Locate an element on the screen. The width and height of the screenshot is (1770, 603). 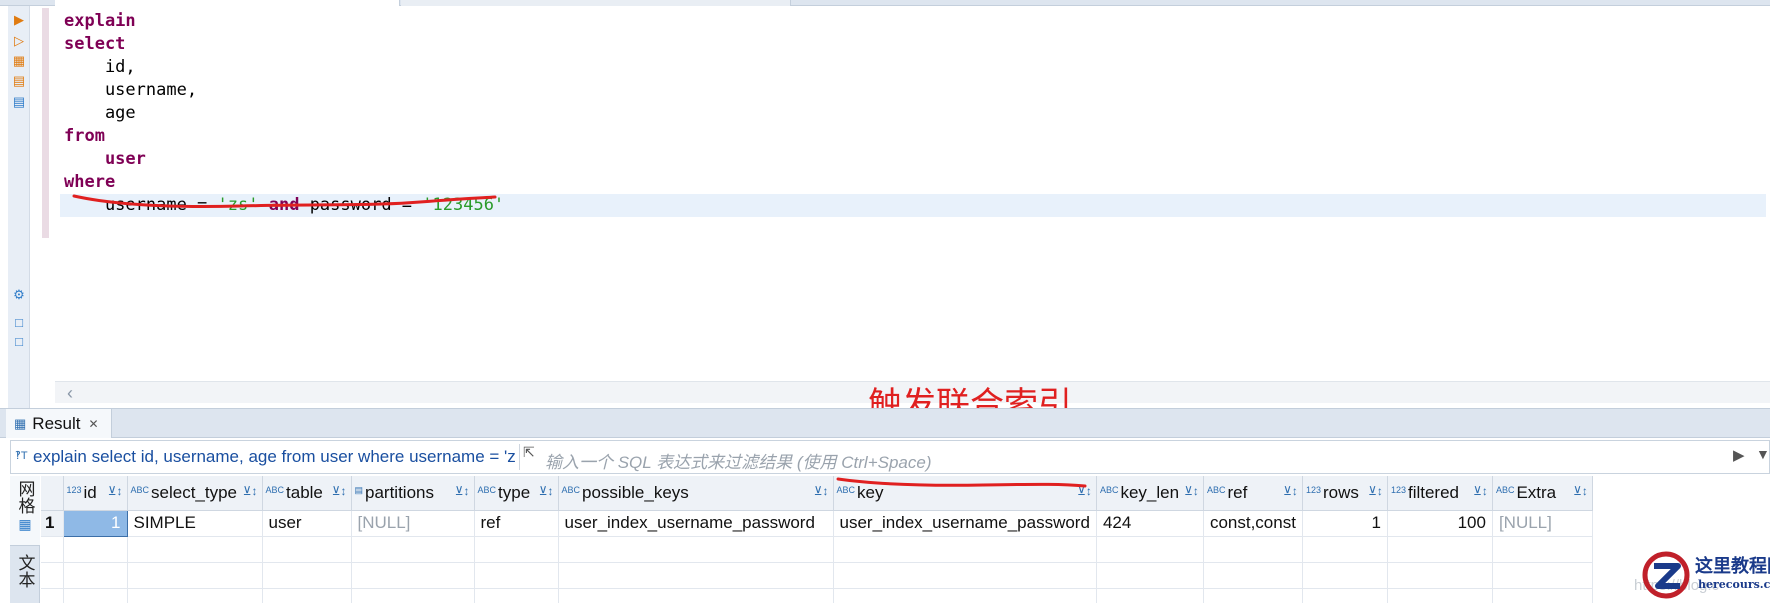
load-file-icon: □ is located at coordinates (19, 342).